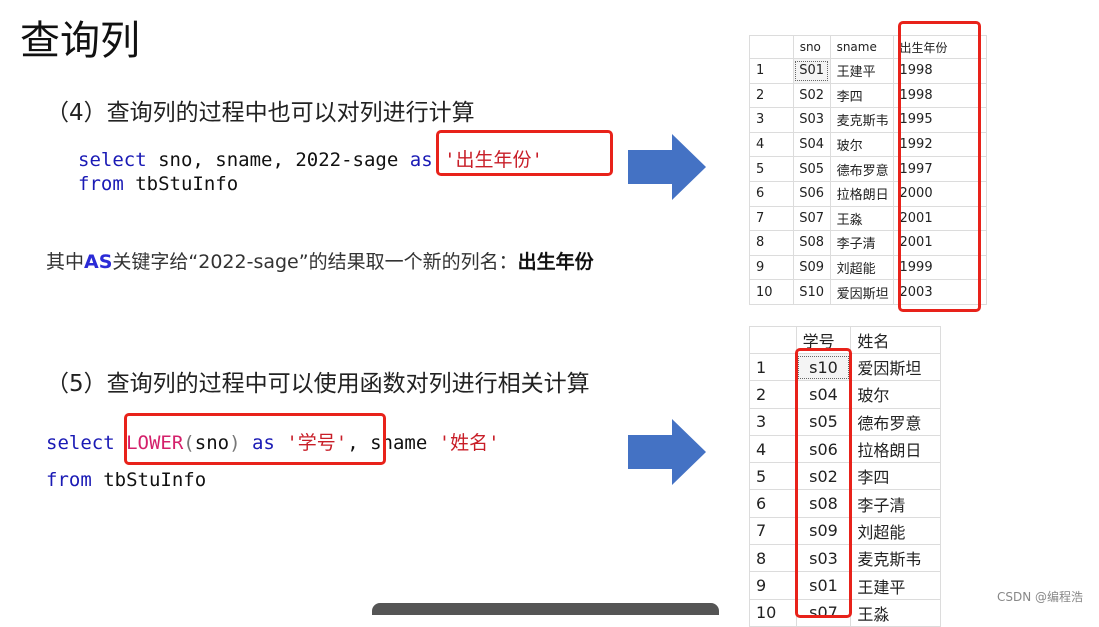 The image size is (1099, 627). Describe the element at coordinates (421, 160) in the screenshot. I see `code-keyword-as: as` at that location.